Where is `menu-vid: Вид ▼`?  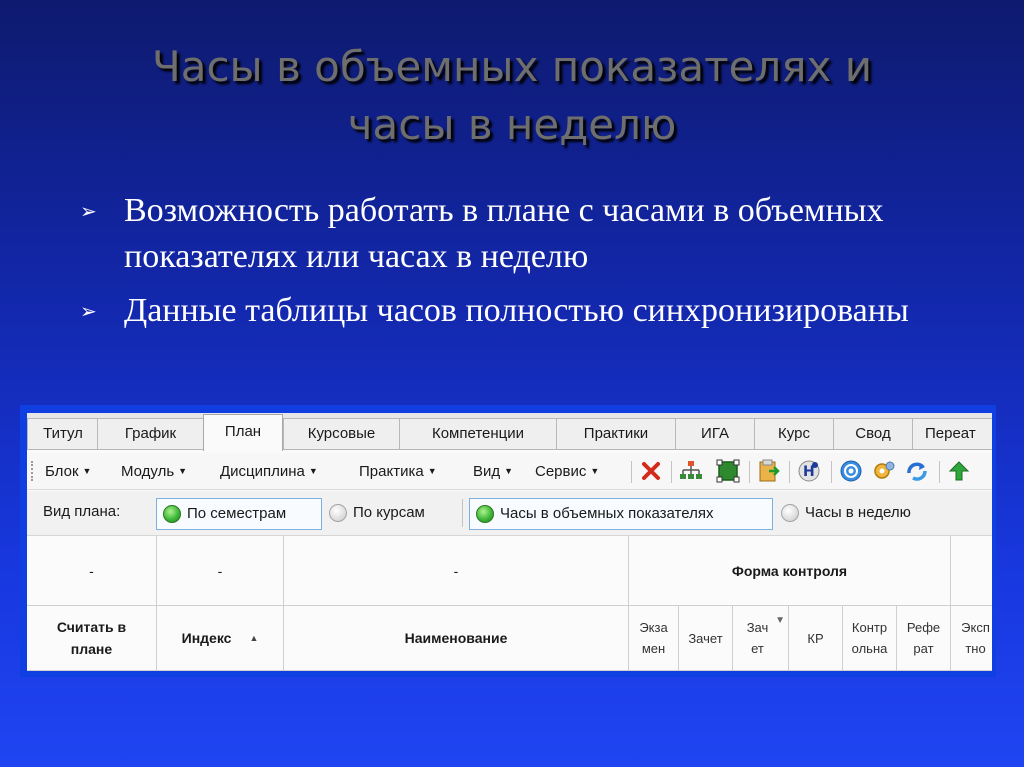 menu-vid: Вид ▼ is located at coordinates (493, 472).